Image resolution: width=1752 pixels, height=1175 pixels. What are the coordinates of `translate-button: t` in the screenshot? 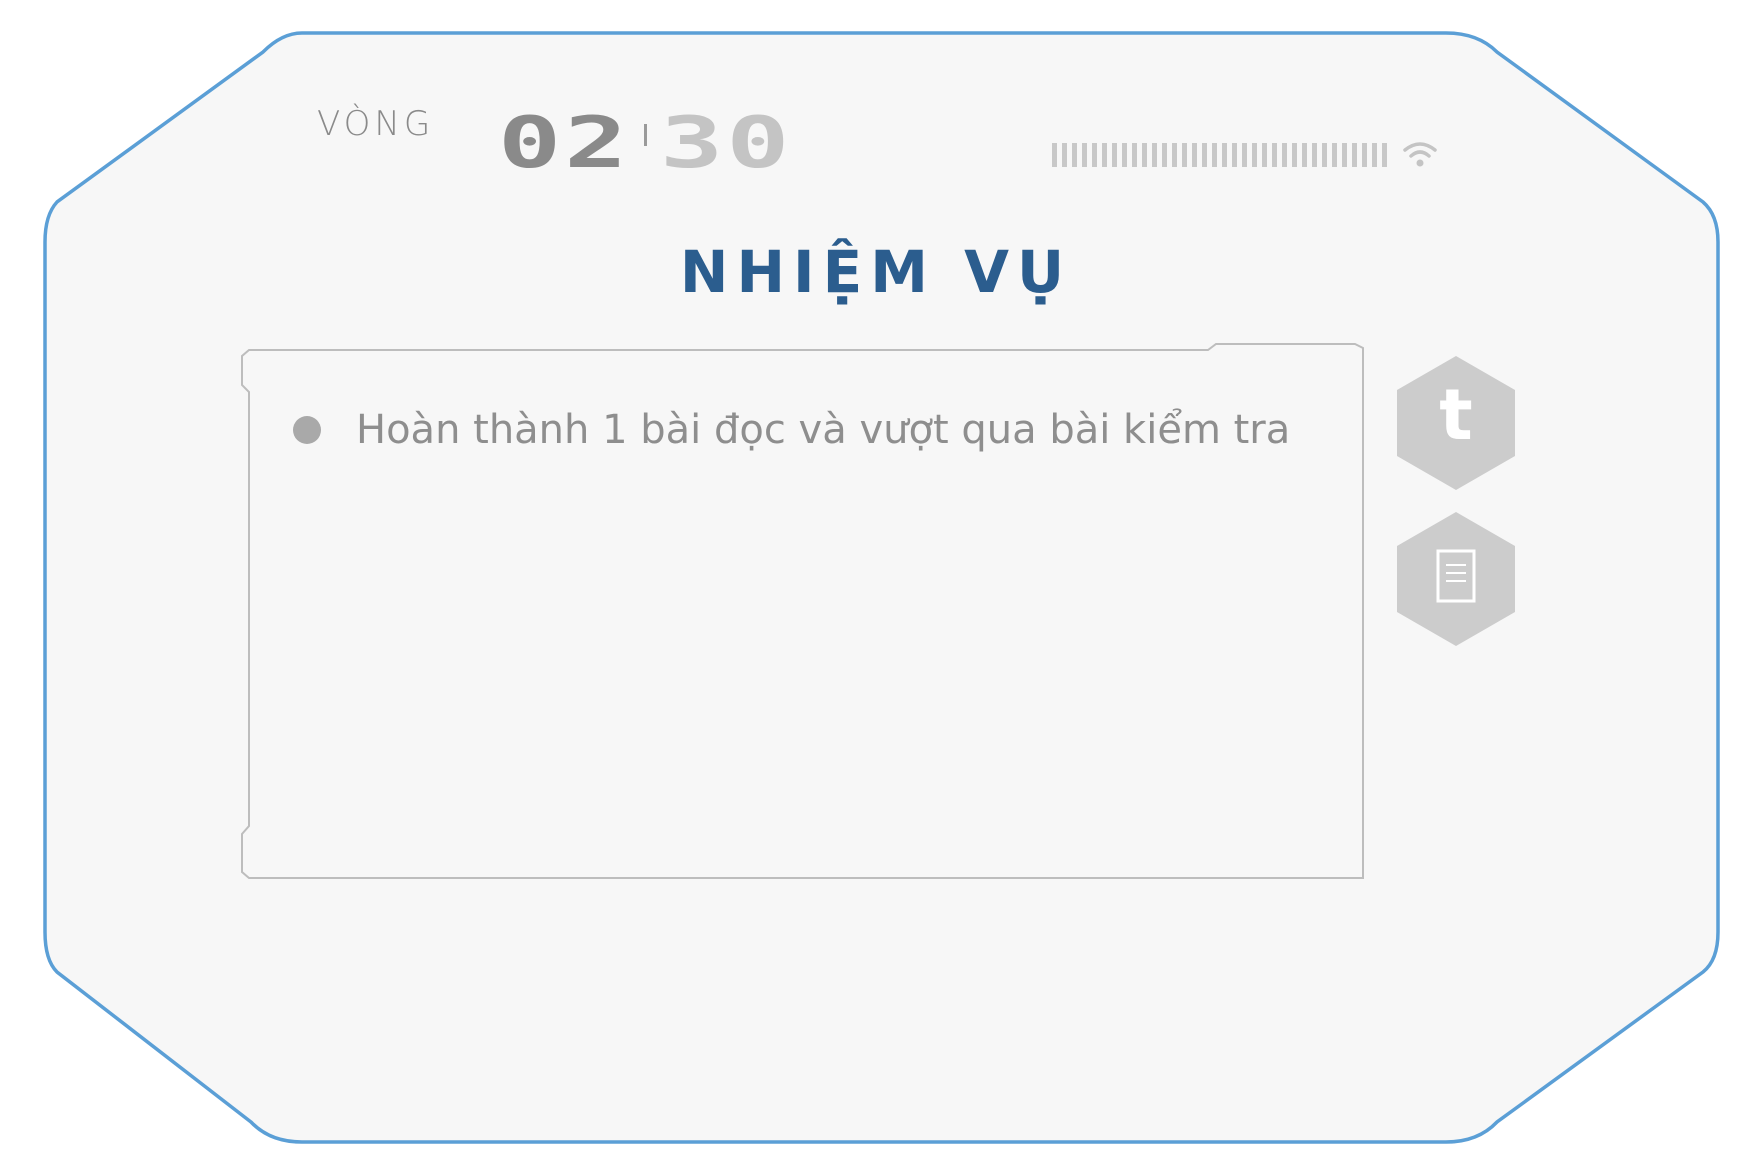 It's located at (1456, 423).